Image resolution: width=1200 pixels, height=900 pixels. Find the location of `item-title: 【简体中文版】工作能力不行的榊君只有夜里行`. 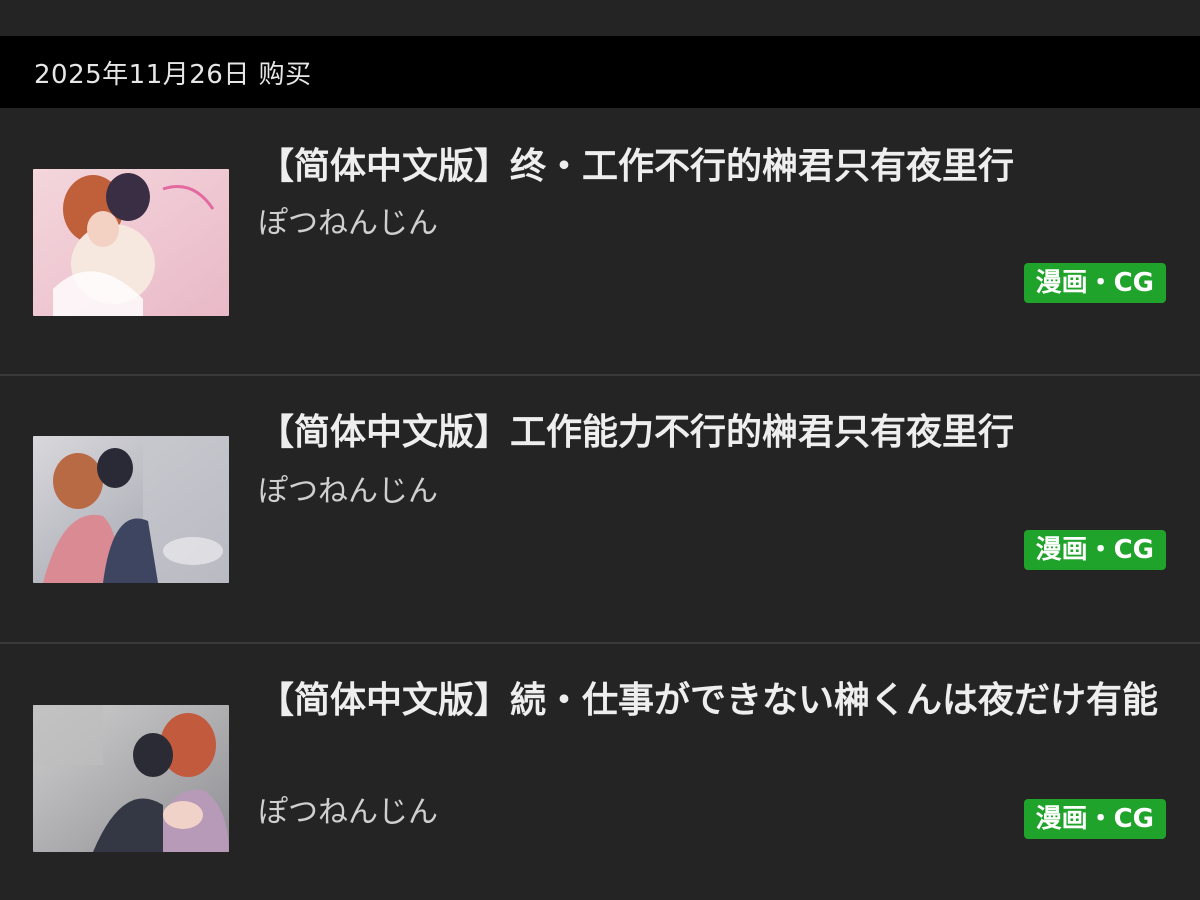

item-title: 【简体中文版】工作能力不行的榊君只有夜里行 is located at coordinates (709, 433).